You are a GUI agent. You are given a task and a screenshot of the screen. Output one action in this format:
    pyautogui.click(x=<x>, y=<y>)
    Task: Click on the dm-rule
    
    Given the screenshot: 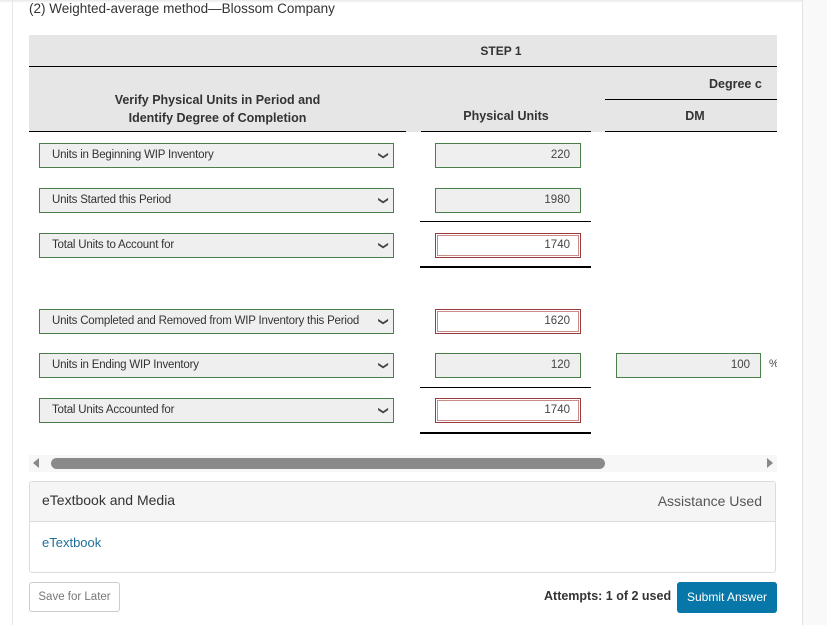 What is the action you would take?
    pyautogui.click(x=691, y=131)
    